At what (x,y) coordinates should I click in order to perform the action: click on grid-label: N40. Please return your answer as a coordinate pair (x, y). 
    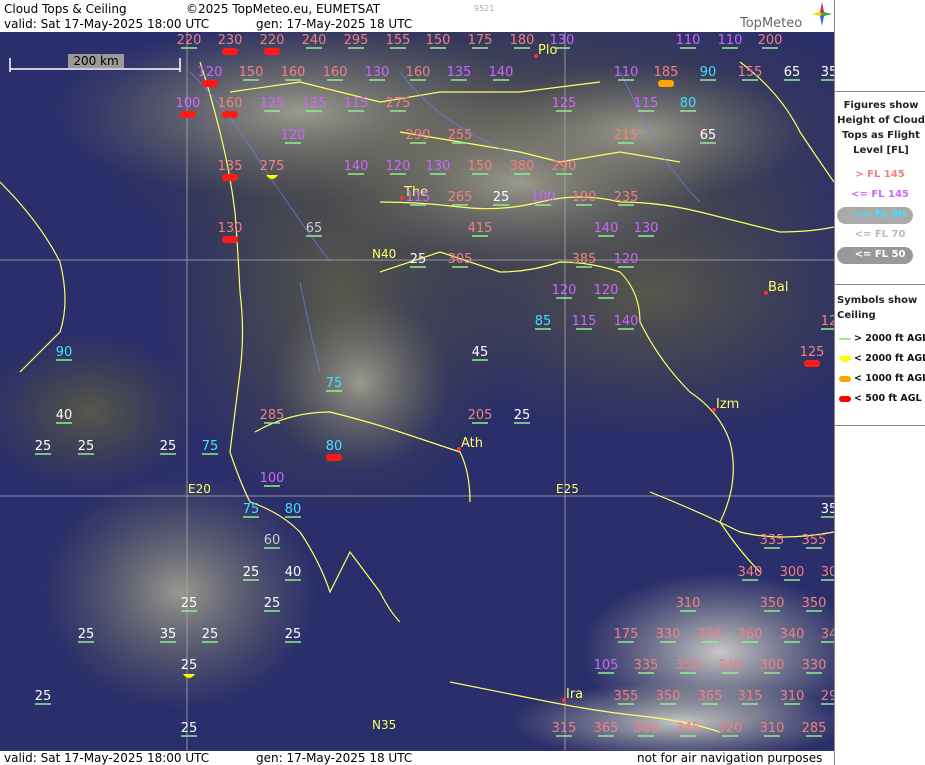
    Looking at the image, I should click on (384, 254).